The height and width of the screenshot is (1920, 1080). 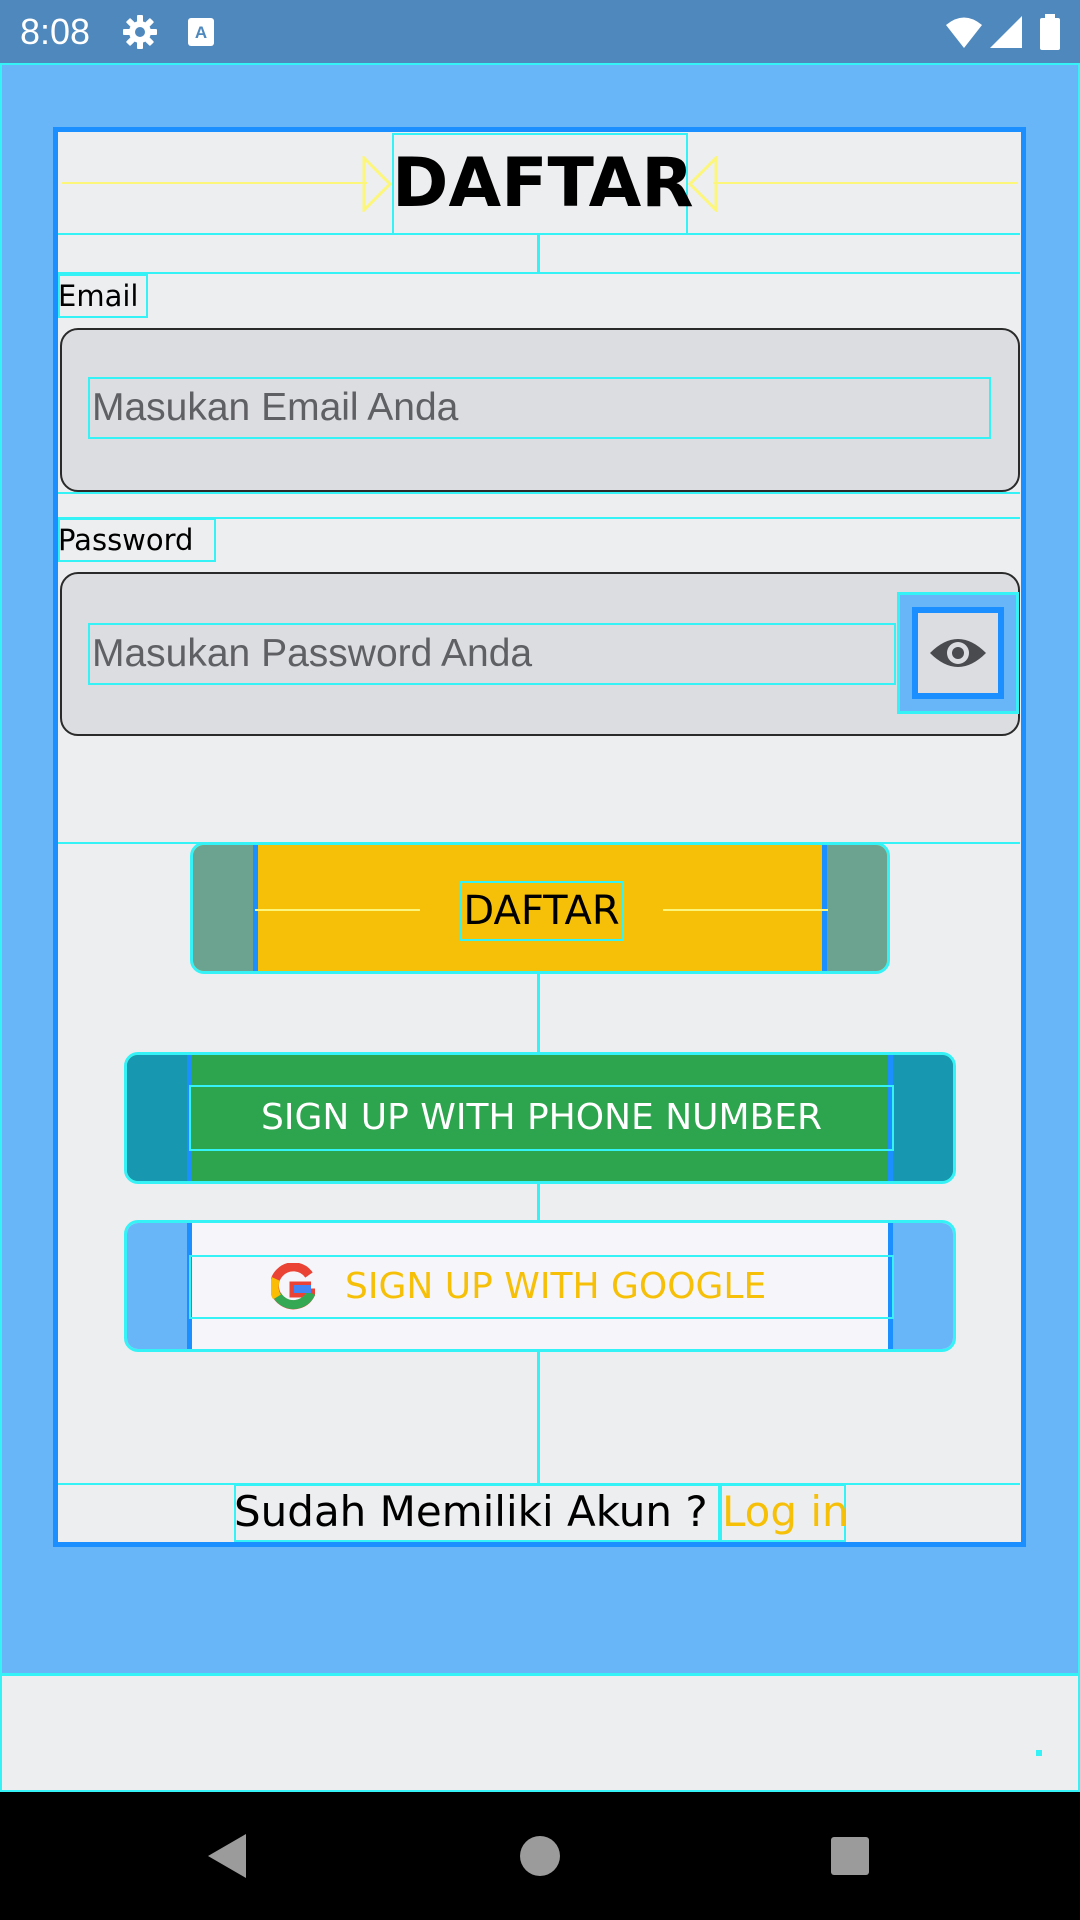 I want to click on password-placeholder: Masukan Password Anda, so click(x=312, y=653).